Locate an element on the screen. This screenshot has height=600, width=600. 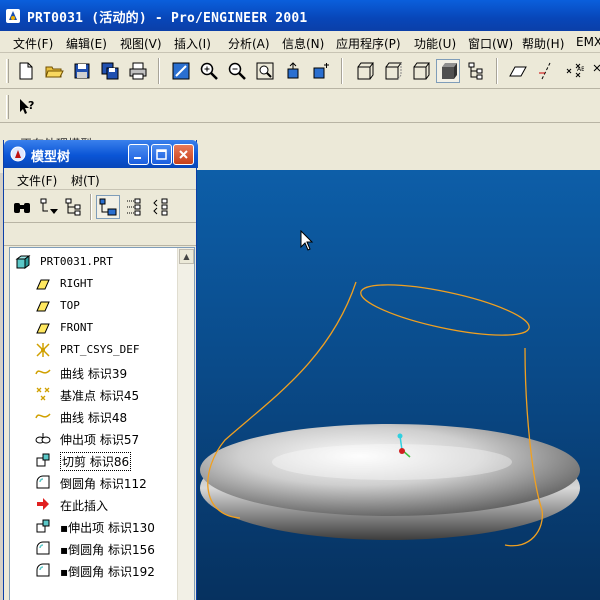
tree-item-right: RIGHT is located at coordinates (94, 284).